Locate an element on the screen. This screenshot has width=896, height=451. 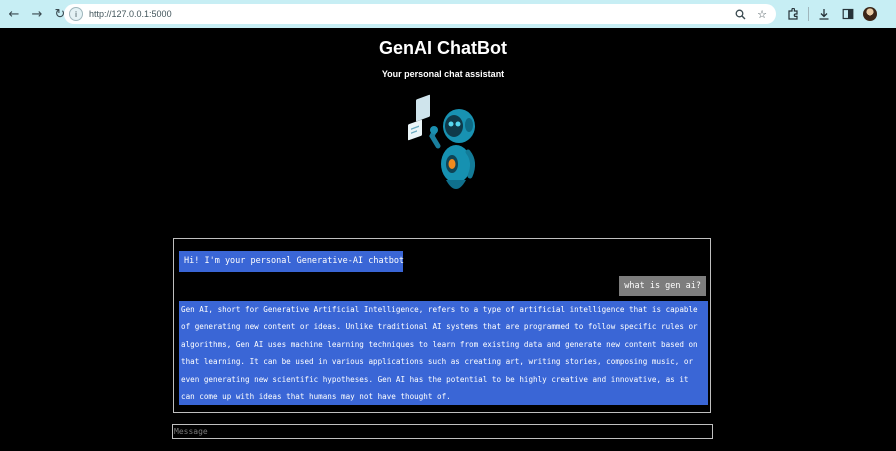
site-info-icon: i is located at coordinates (76, 14).